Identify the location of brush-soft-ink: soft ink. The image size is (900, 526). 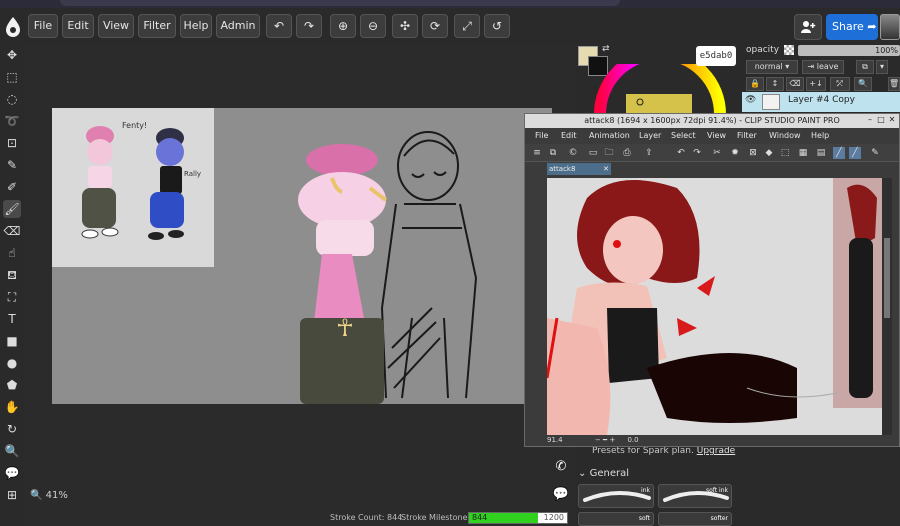
(695, 496).